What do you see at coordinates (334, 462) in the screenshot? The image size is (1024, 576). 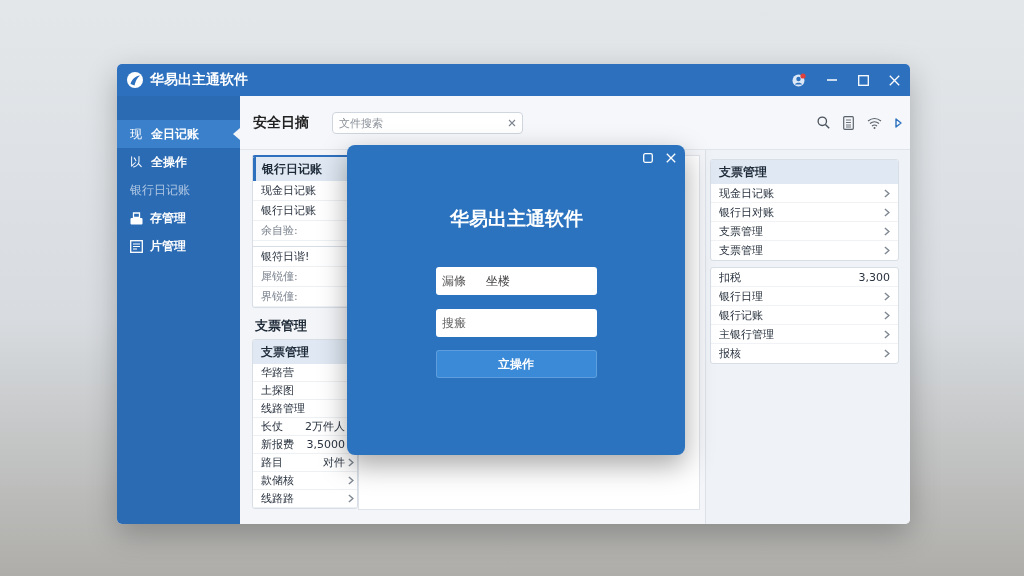 I see `row-value: 对件` at bounding box center [334, 462].